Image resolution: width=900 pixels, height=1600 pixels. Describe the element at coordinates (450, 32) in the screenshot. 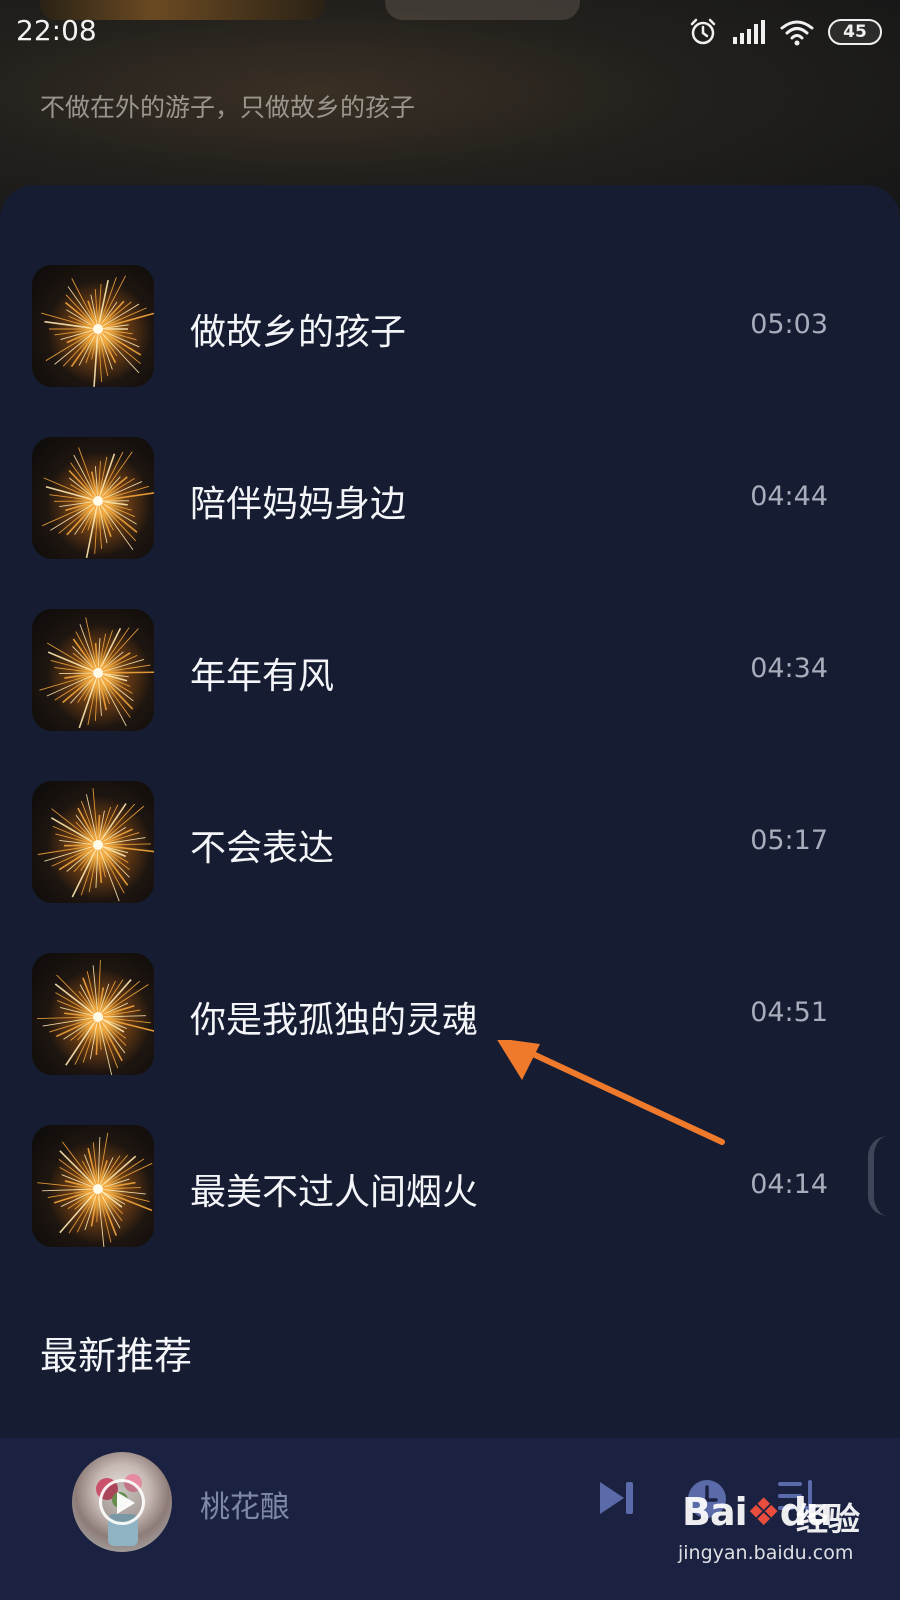

I see `status-bar: 22:08 45` at that location.